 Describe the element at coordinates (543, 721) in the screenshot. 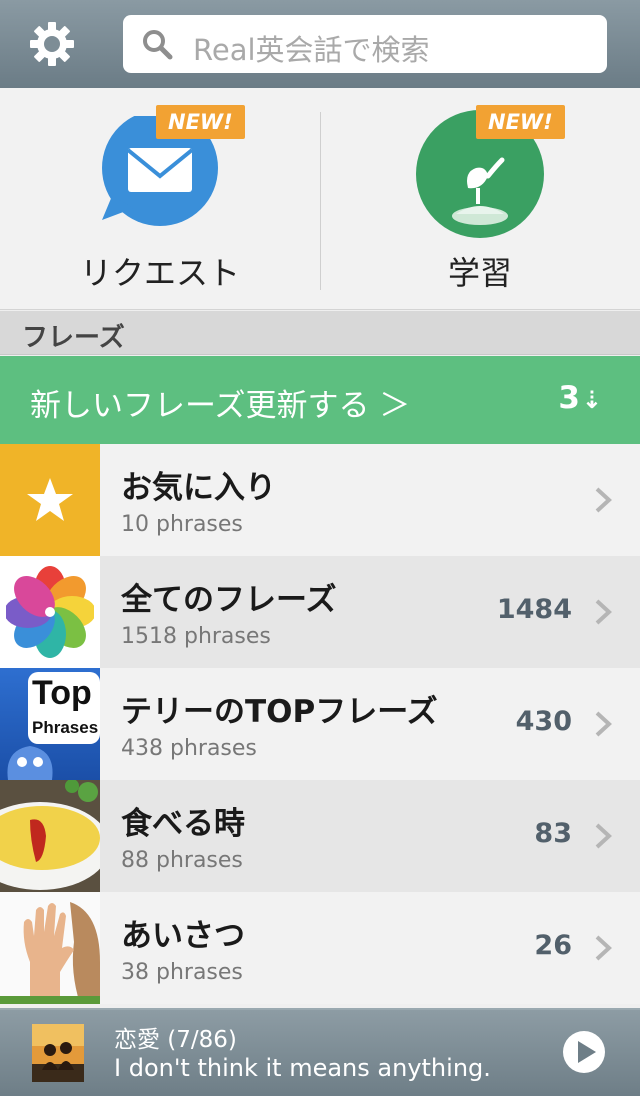

I see `list-item-count: 430` at that location.